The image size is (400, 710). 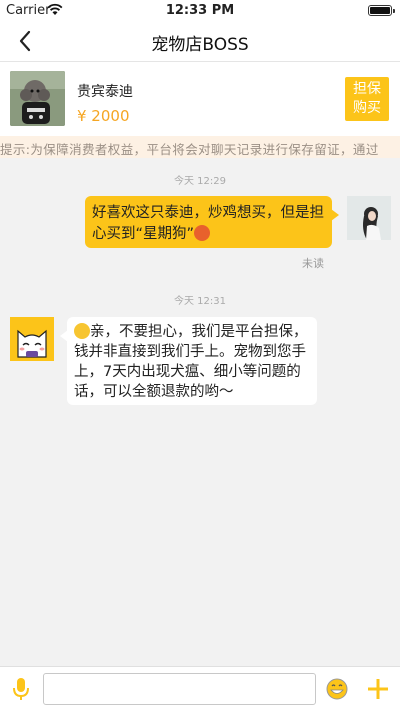 I want to click on status-bar: Carrier 12:33 PM, so click(x=200, y=10).